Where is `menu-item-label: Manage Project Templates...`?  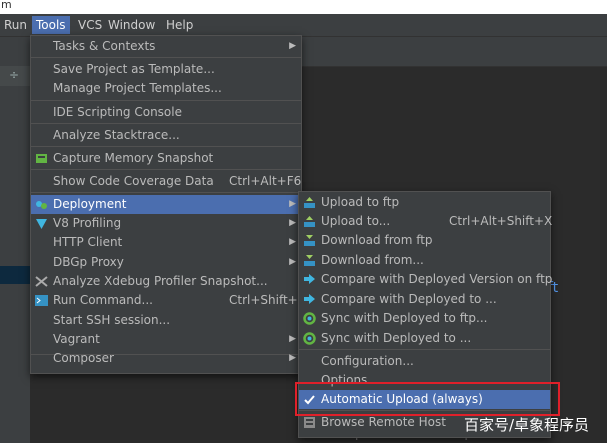 menu-item-label: Manage Project Templates... is located at coordinates (137, 88).